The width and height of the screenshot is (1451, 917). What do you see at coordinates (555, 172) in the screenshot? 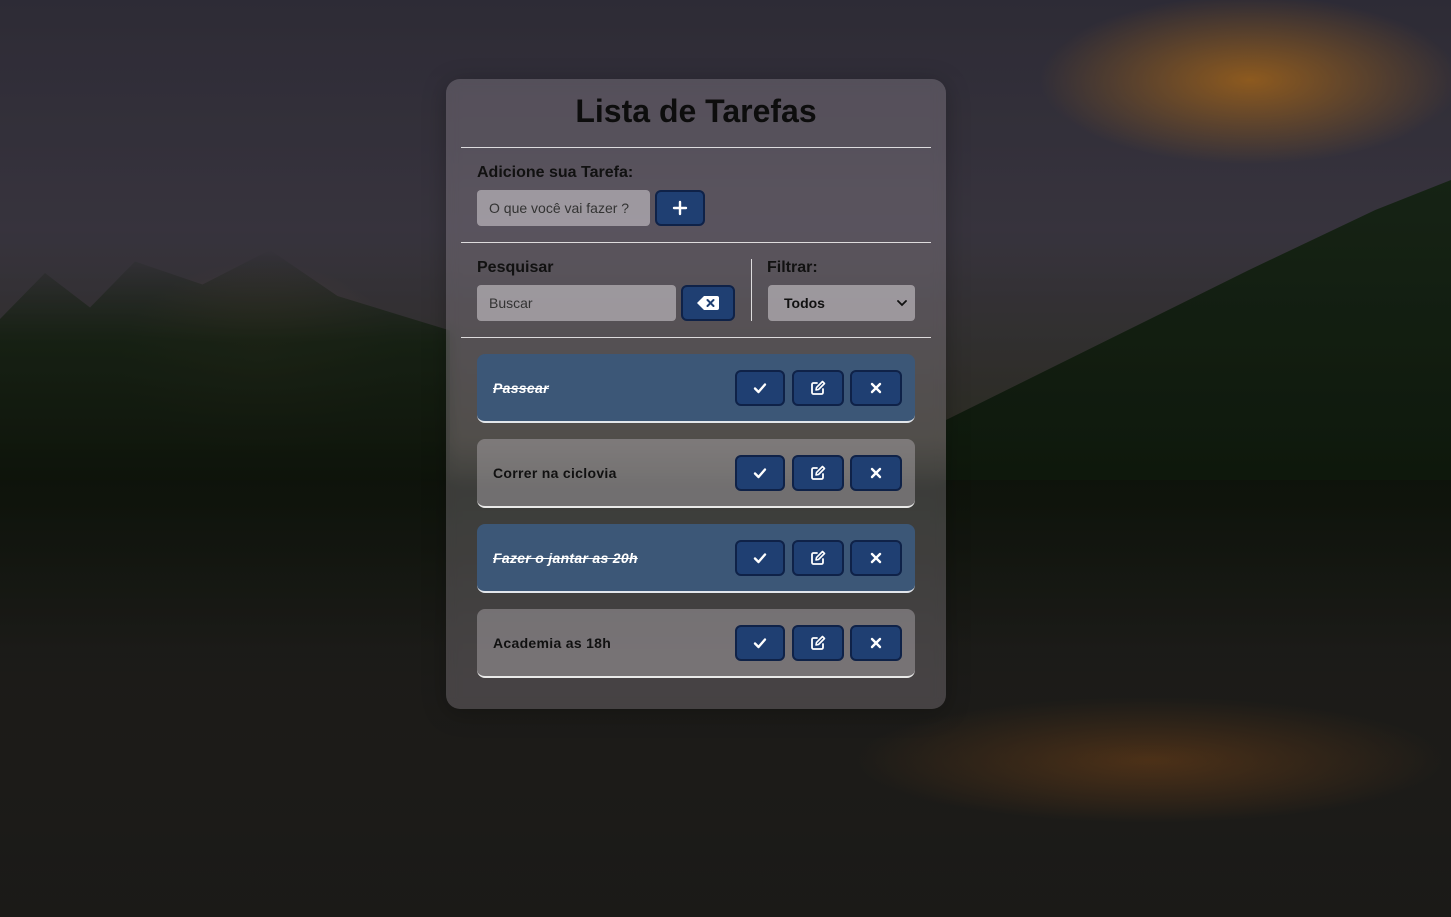
I see `add-task-label: Adicione sua Tarefa:` at bounding box center [555, 172].